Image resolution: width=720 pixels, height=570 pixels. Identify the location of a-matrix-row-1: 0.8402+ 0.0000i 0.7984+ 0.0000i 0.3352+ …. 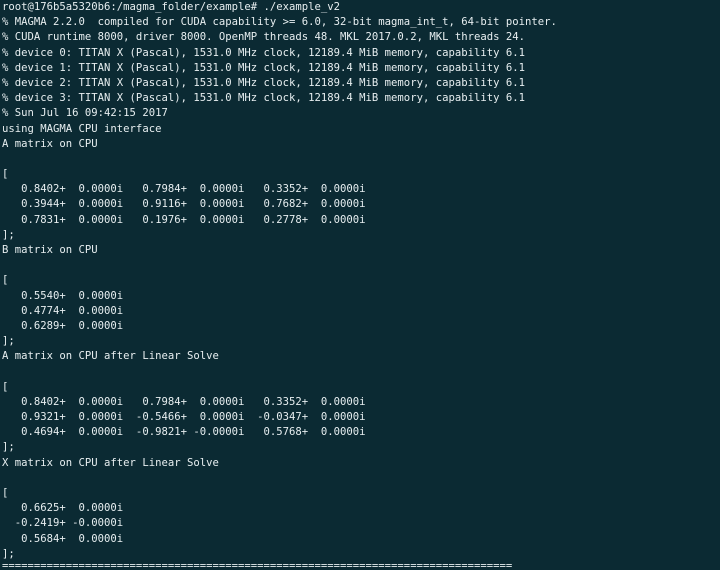
(184, 189).